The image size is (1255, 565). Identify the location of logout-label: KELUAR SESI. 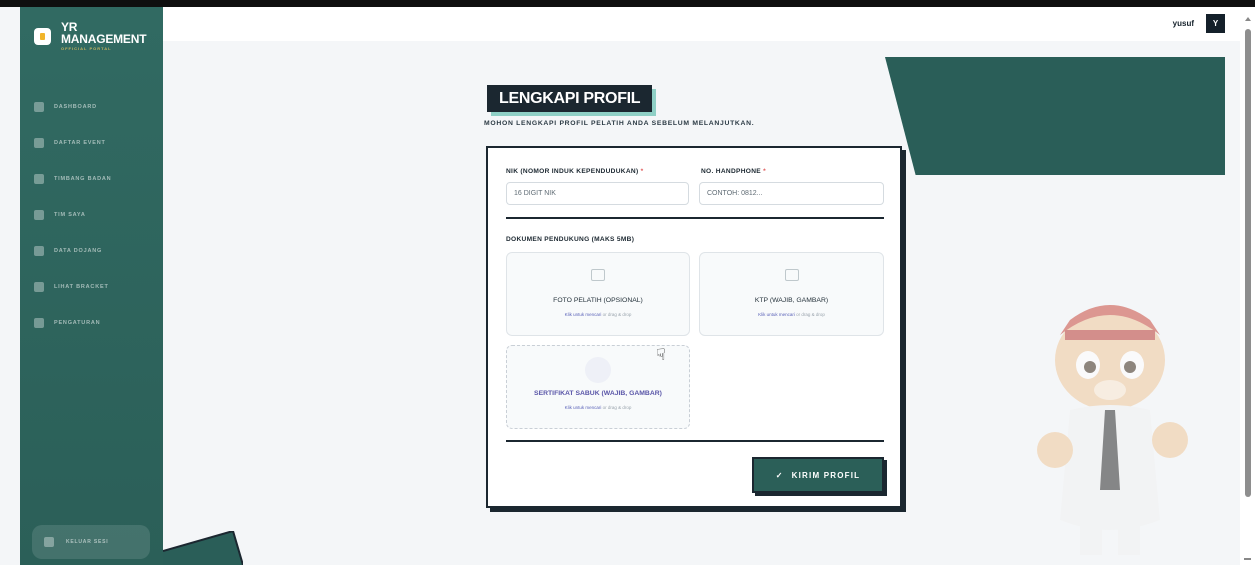
(87, 542).